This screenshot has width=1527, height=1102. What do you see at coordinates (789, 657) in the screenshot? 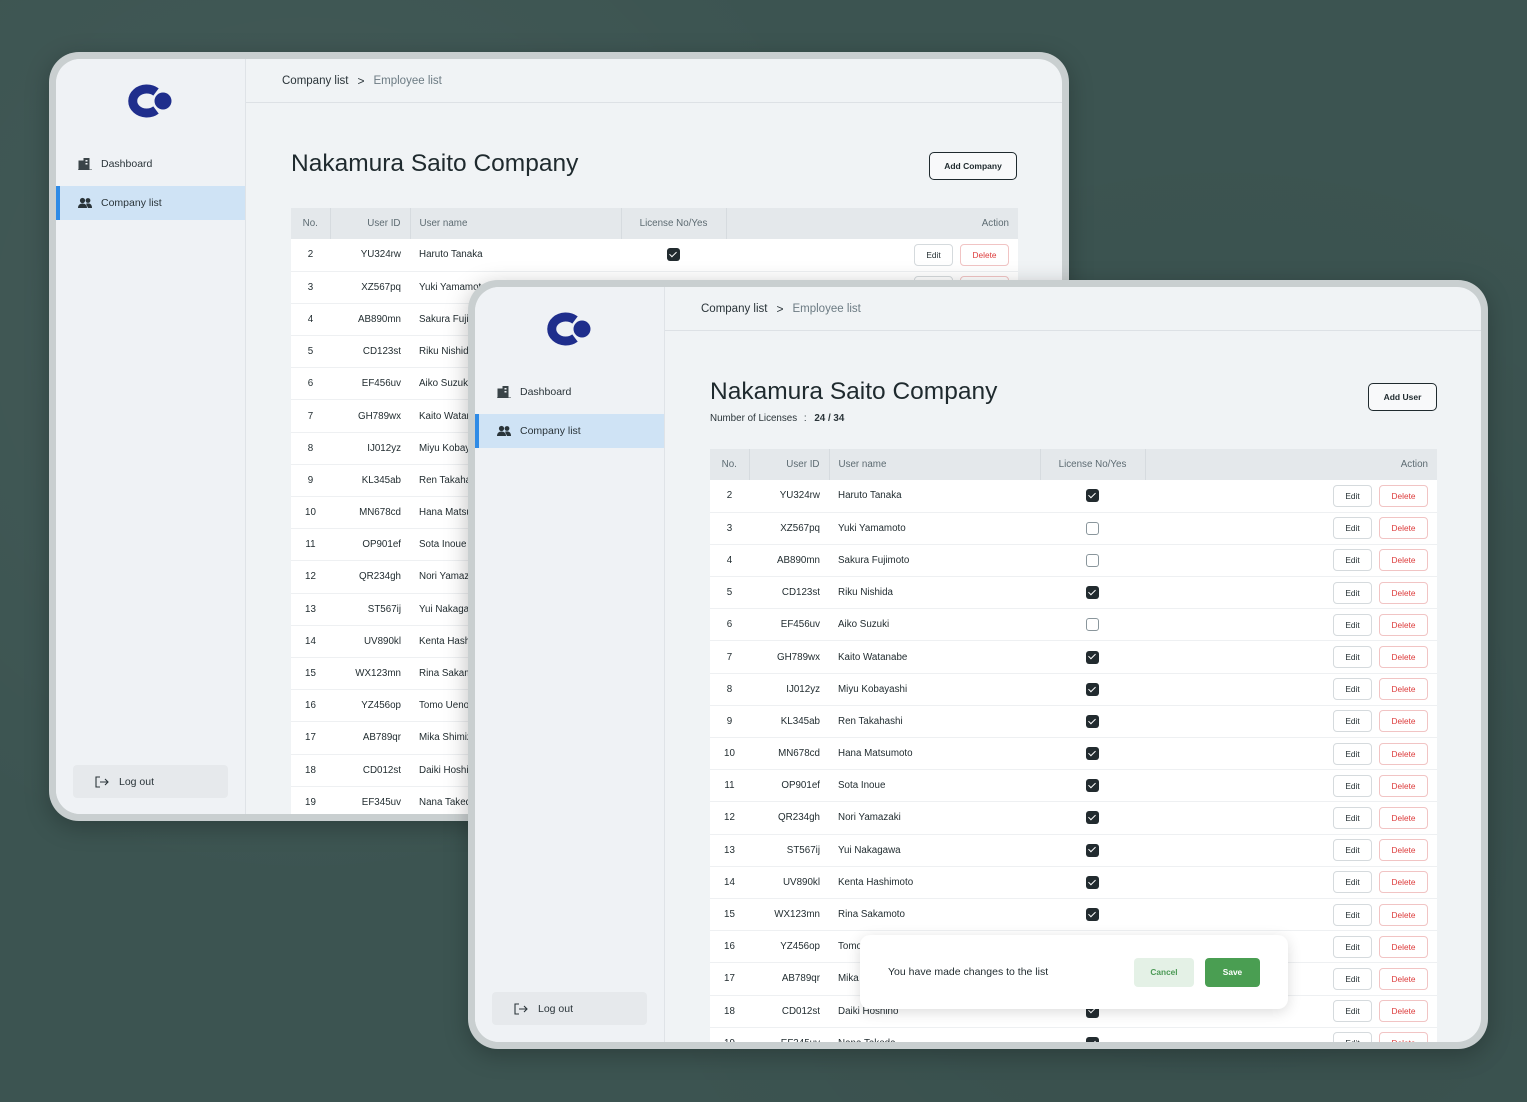
I see `cell-user-id: GH789wx` at bounding box center [789, 657].